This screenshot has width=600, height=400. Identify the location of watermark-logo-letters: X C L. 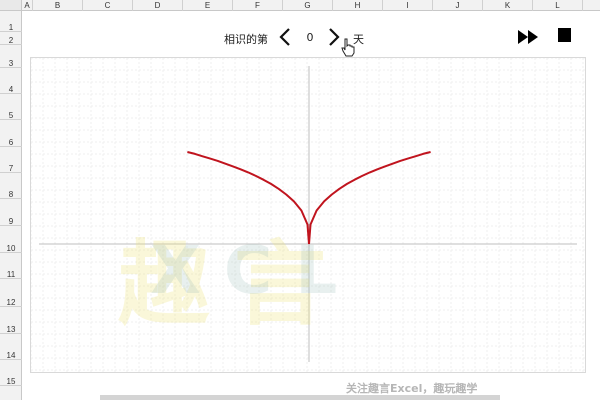
(244, 270).